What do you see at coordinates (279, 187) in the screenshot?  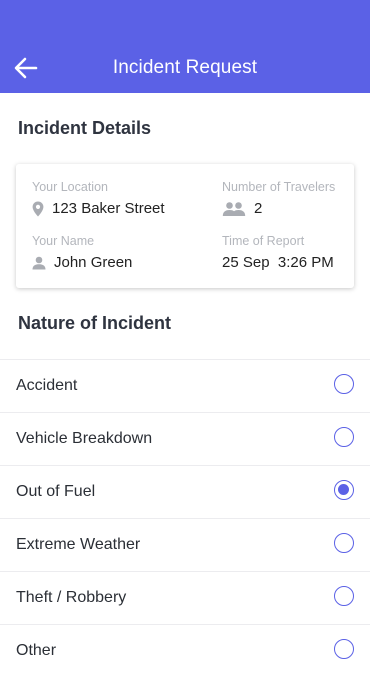 I see `travelers-label: Number of Travelers` at bounding box center [279, 187].